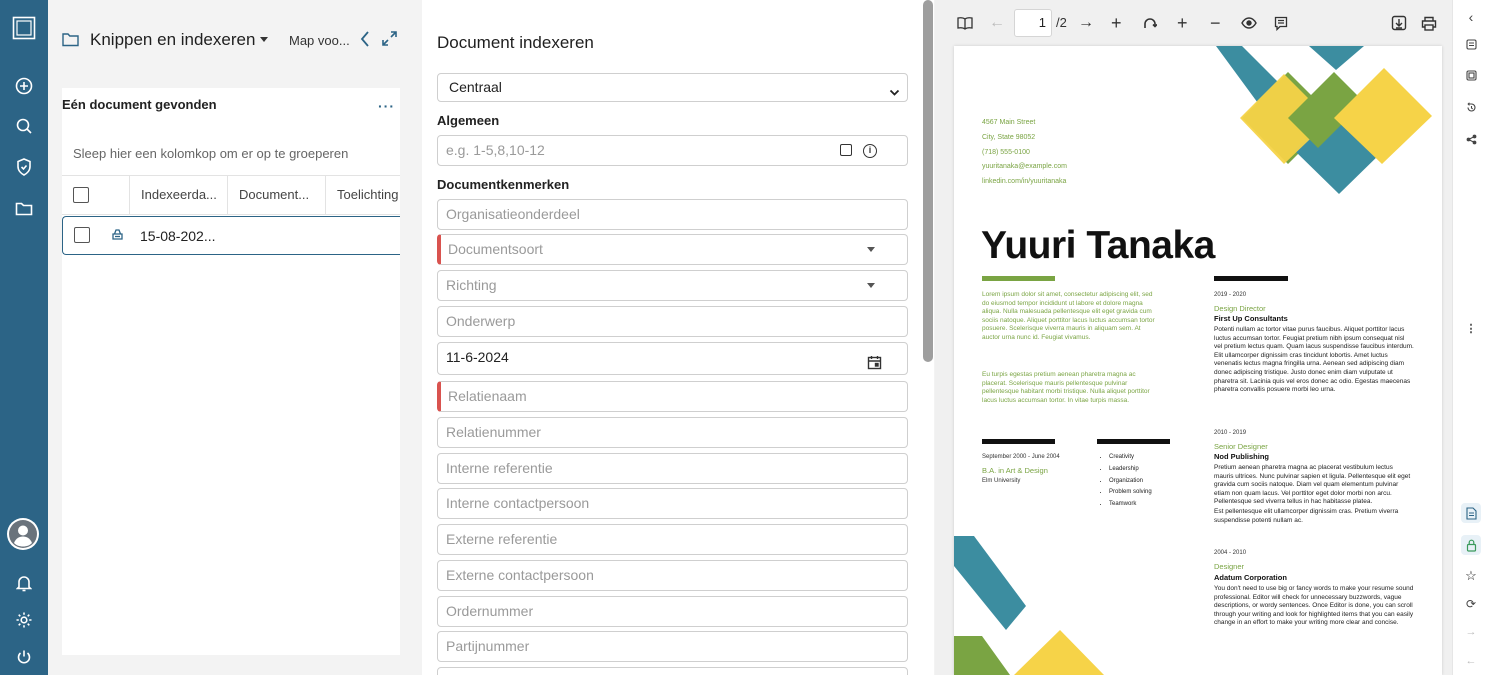 This screenshot has height=675, width=1487. I want to click on bell-icon, so click(24, 583).